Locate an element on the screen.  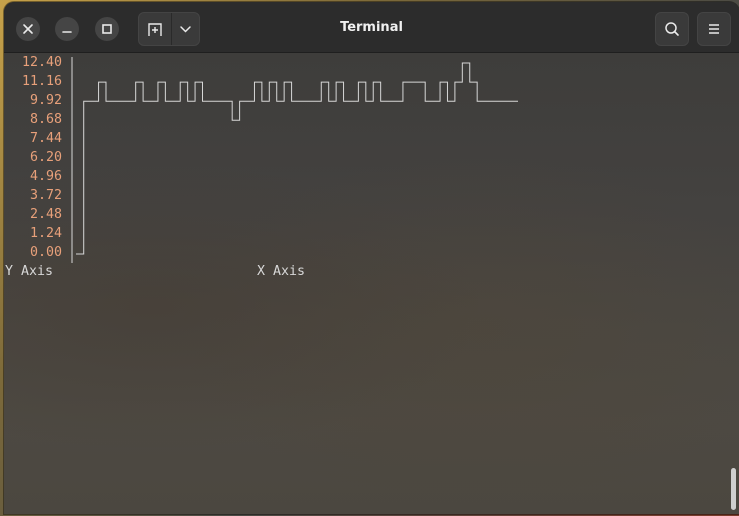
menu-button is located at coordinates (714, 29).